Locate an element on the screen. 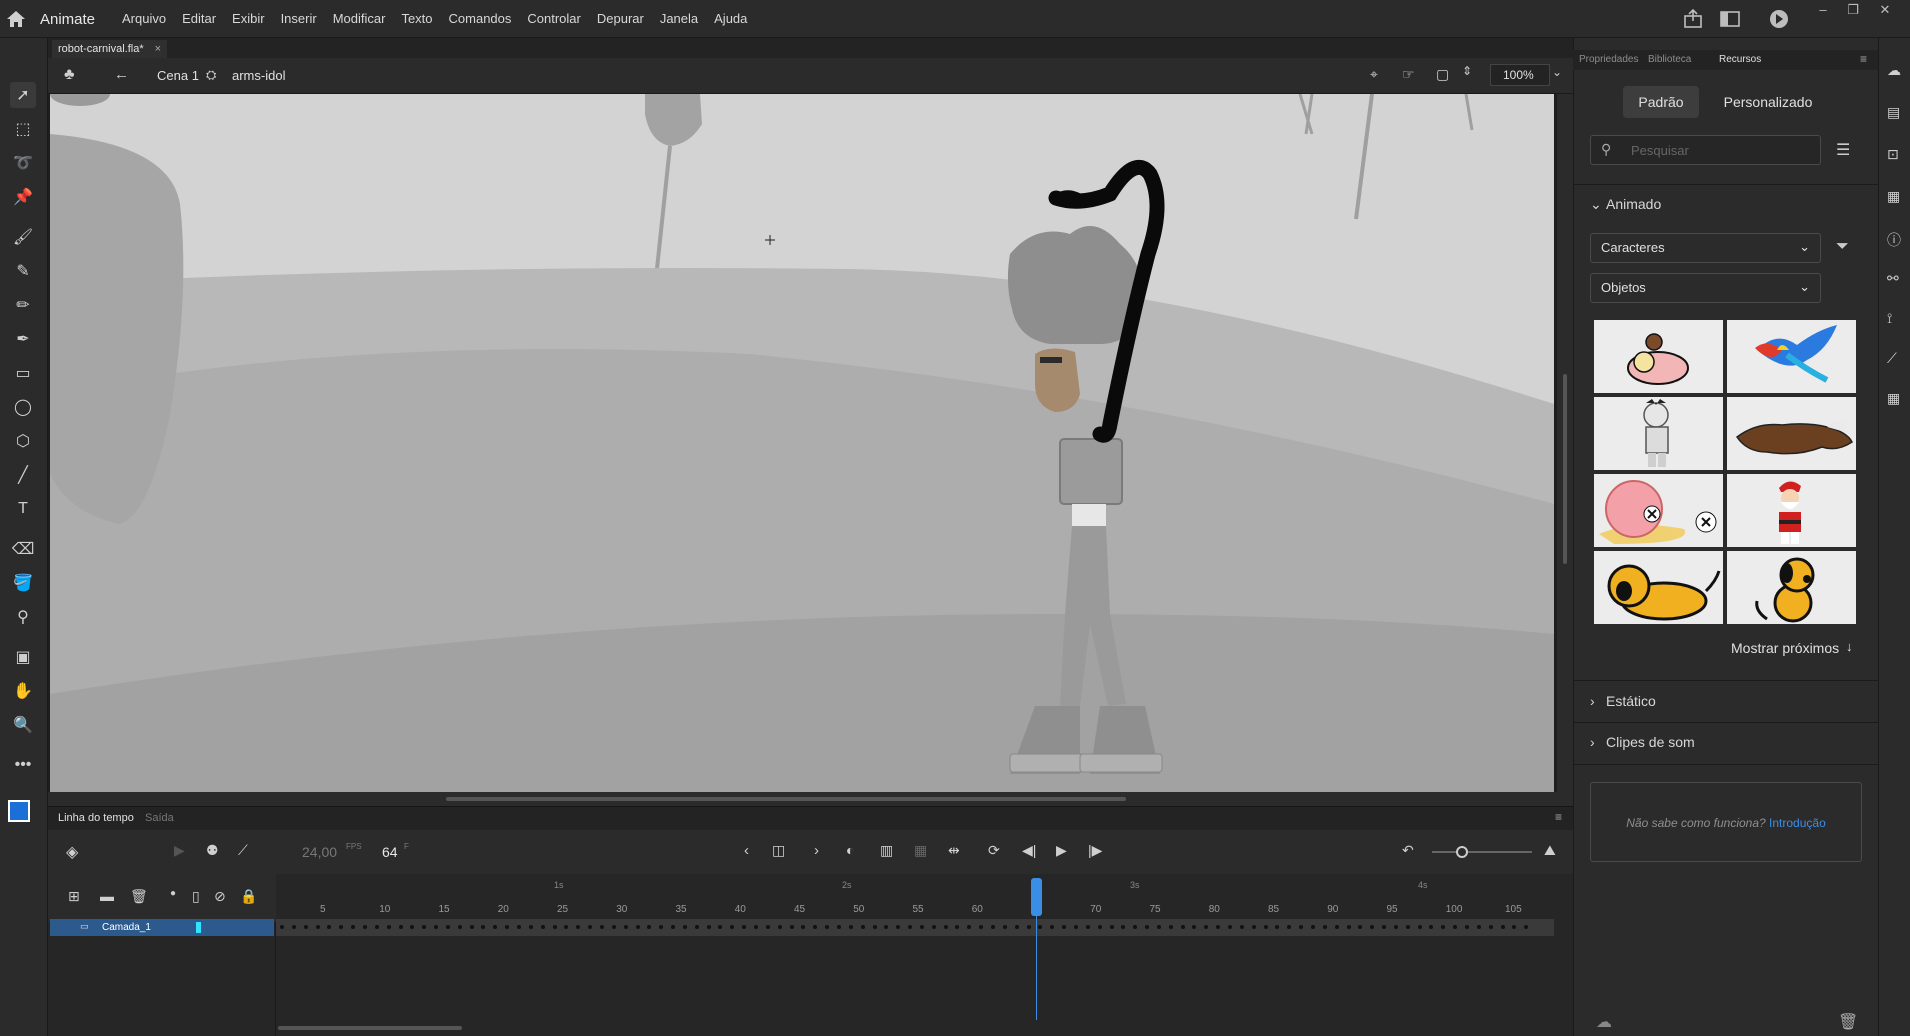 This screenshot has width=1910, height=1036. menu-inserir: Inserir is located at coordinates (299, 18).